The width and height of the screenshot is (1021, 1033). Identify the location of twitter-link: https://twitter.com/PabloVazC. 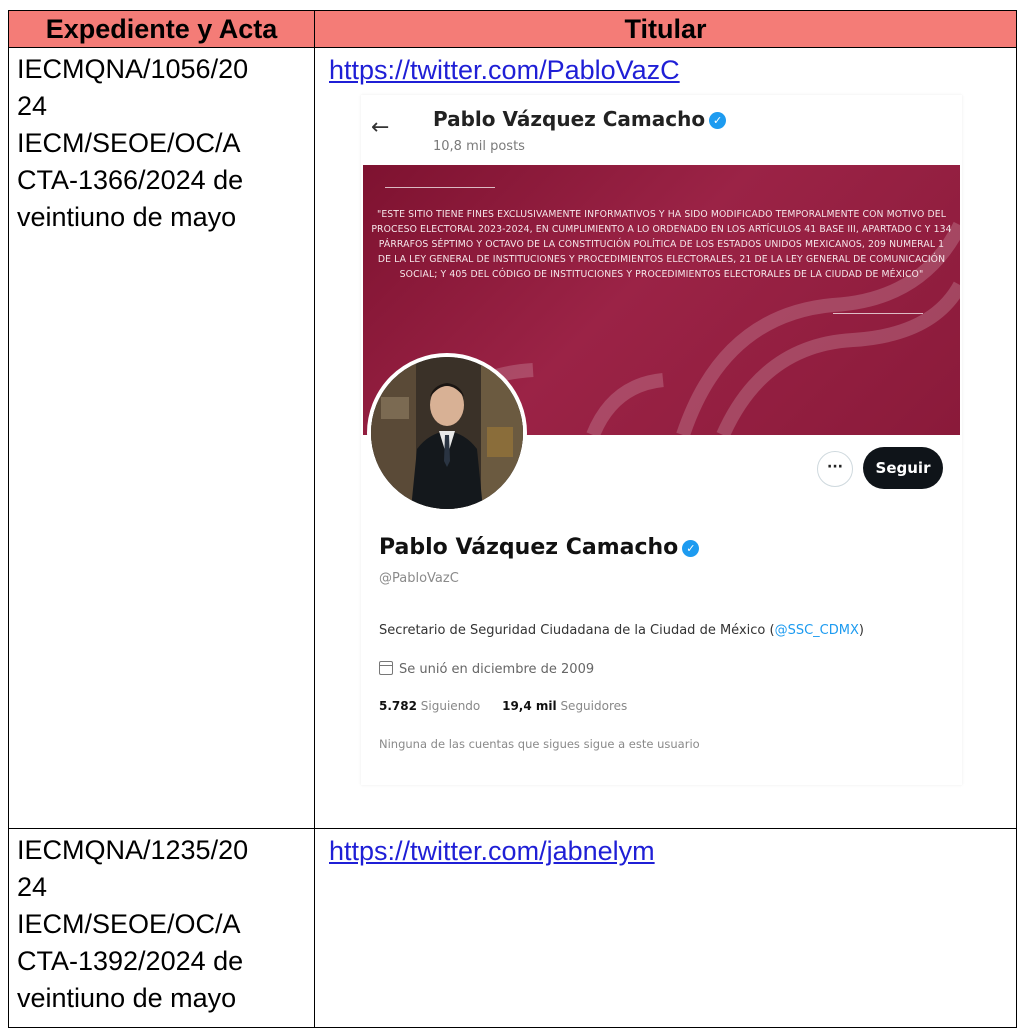
(665, 68).